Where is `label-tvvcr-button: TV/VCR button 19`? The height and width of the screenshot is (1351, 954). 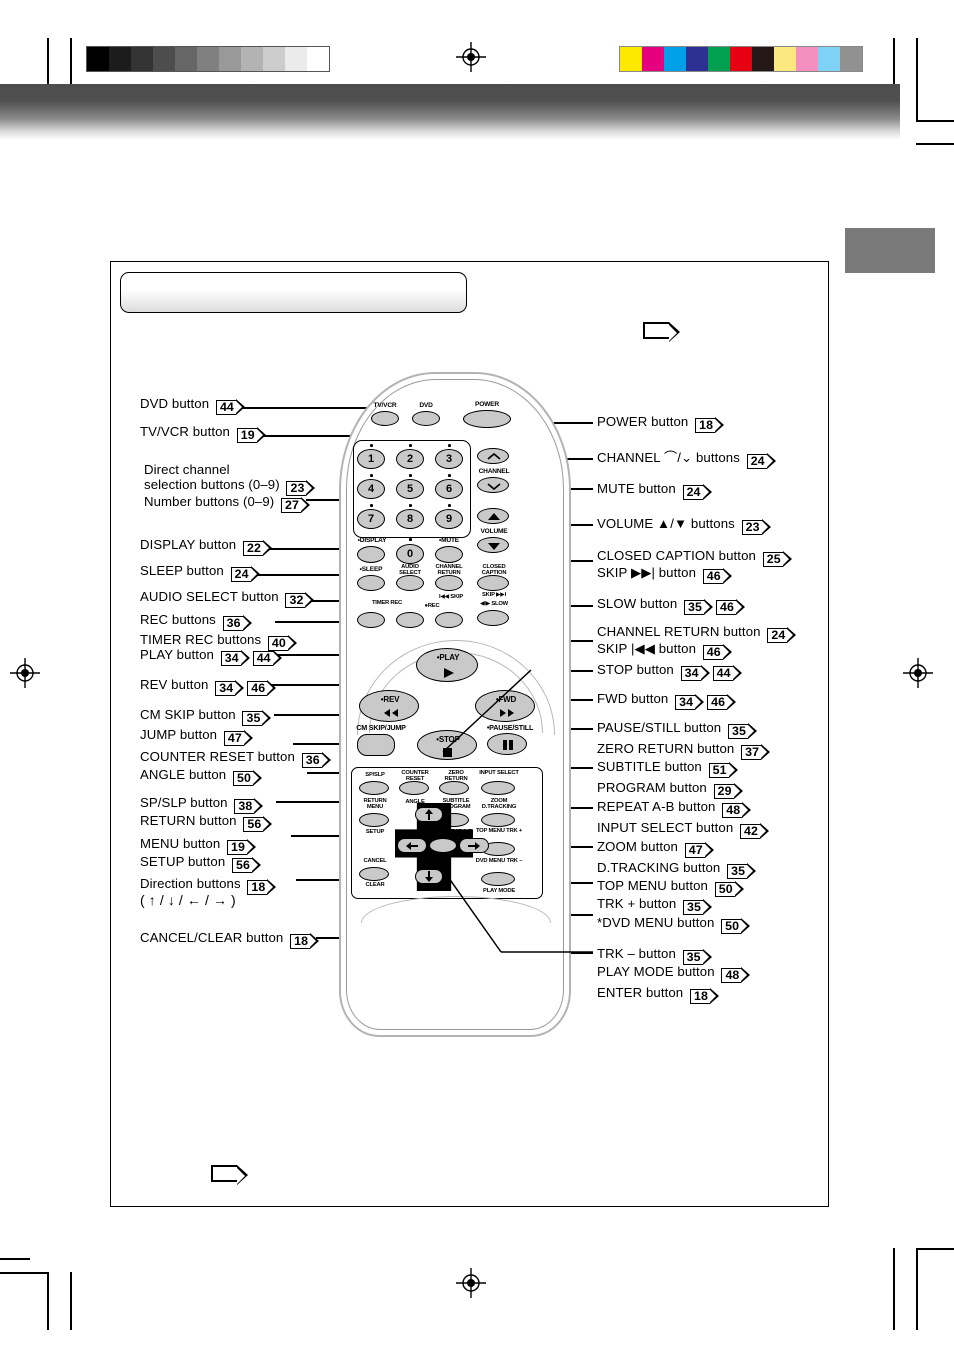 label-tvvcr-button: TV/VCR button 19 is located at coordinates (203, 434).